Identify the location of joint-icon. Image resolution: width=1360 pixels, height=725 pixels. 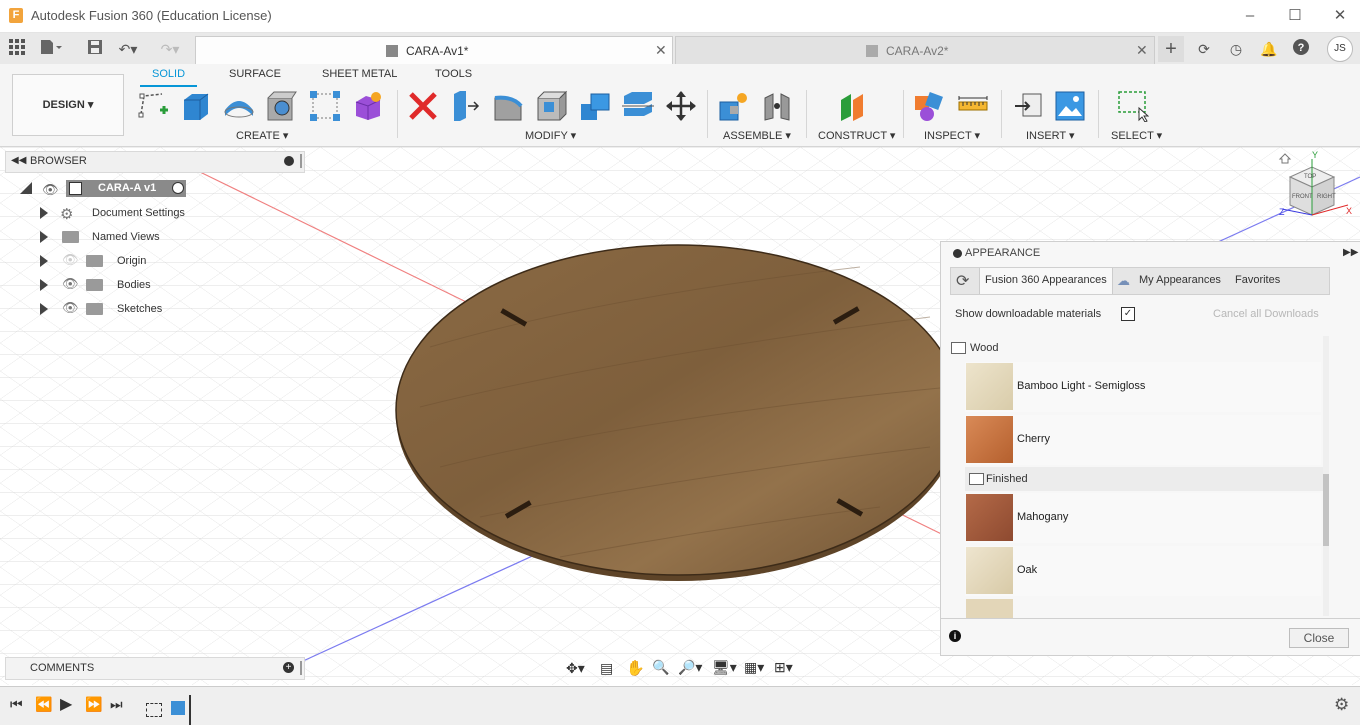
(777, 106).